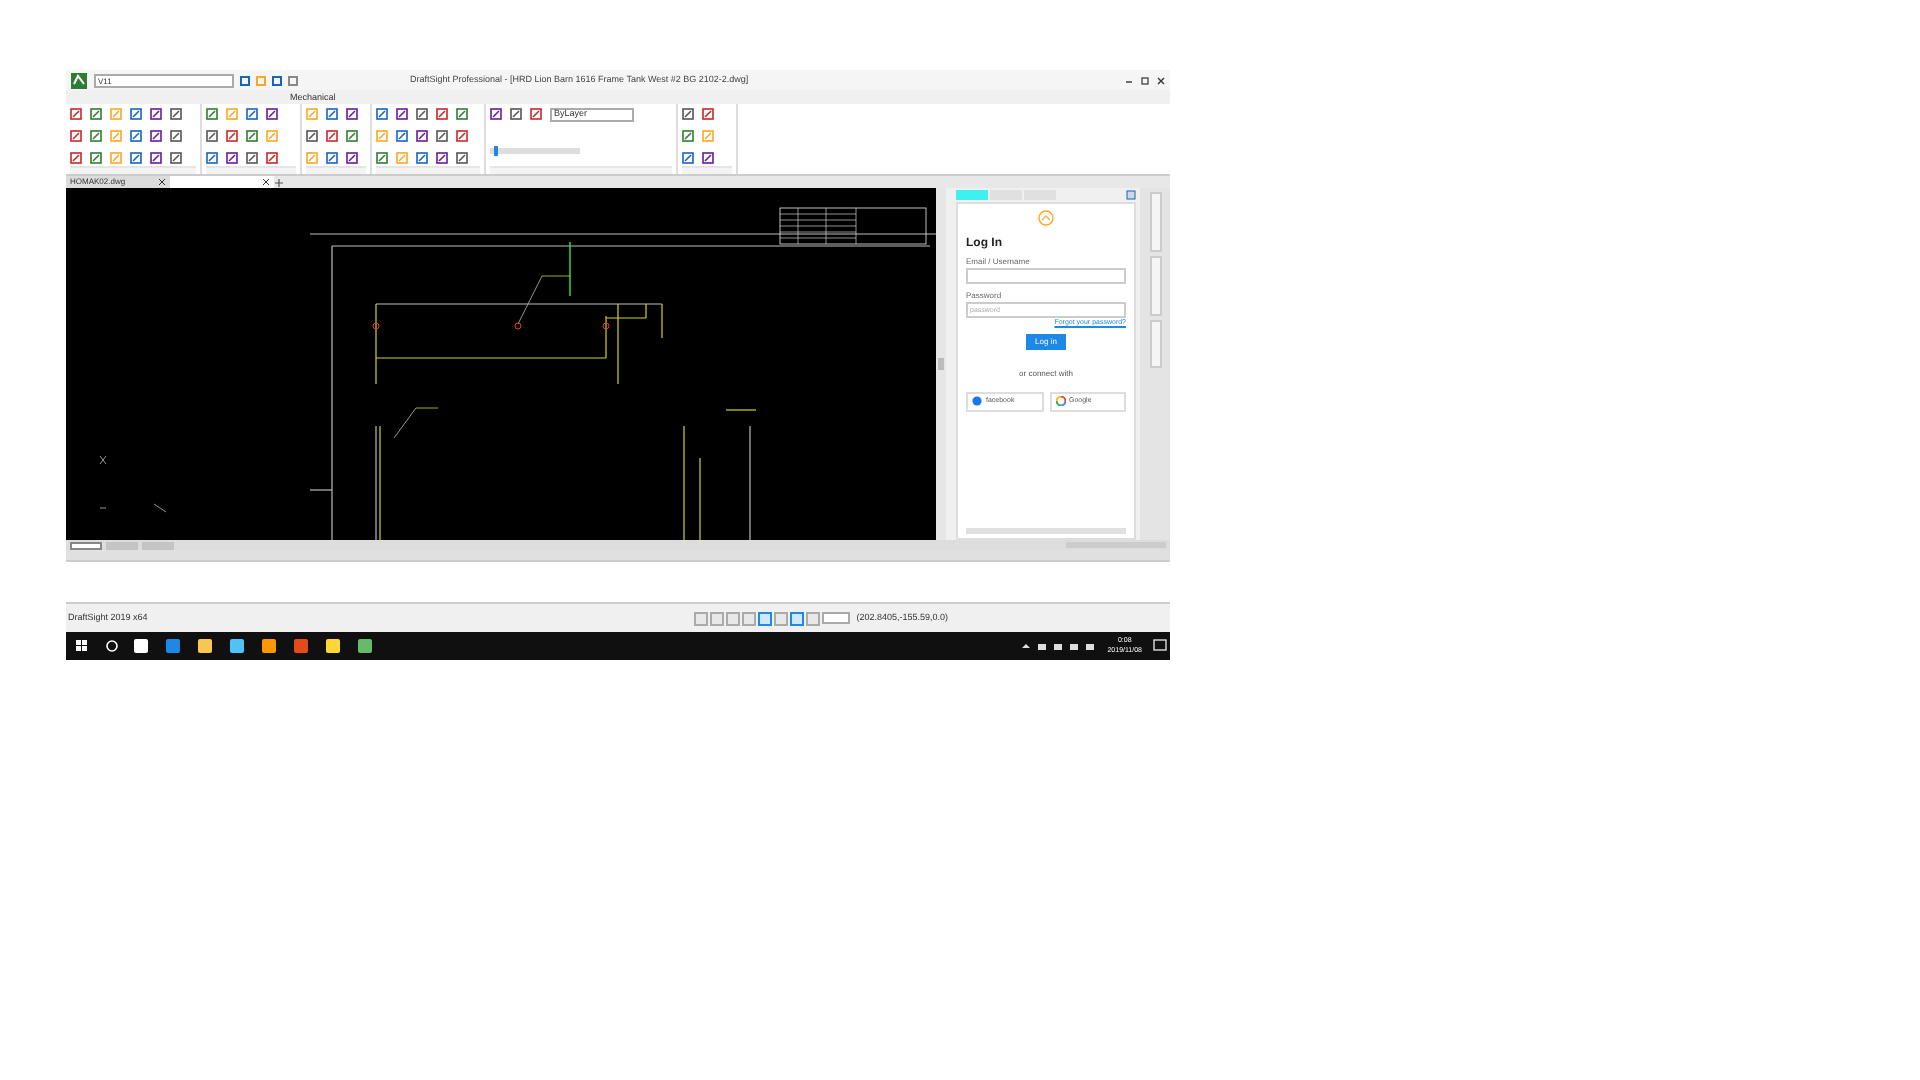 The image size is (1920, 1080). What do you see at coordinates (1145, 80) in the screenshot?
I see `maximize-icon` at bounding box center [1145, 80].